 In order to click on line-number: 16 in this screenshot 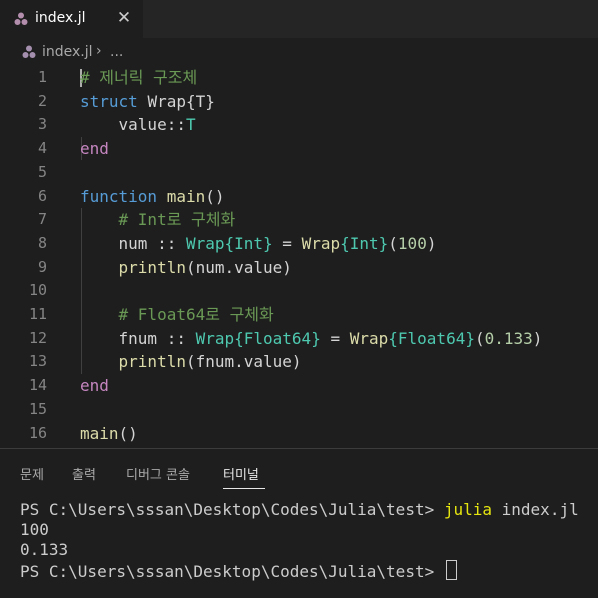, I will do `click(37, 432)`.